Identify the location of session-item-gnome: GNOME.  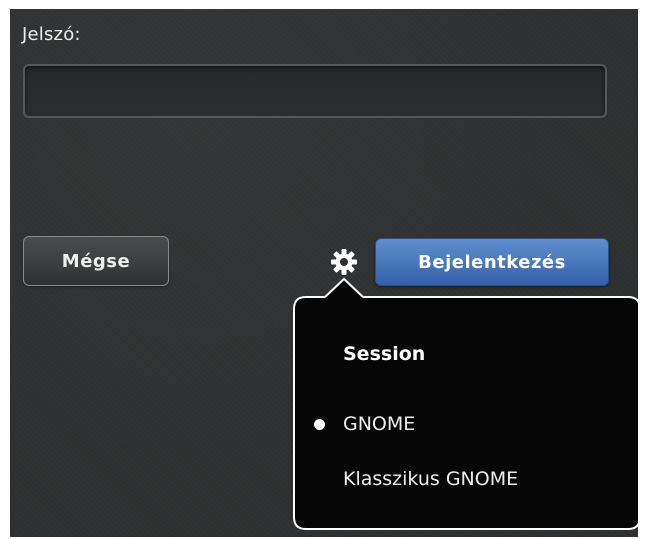
(467, 424).